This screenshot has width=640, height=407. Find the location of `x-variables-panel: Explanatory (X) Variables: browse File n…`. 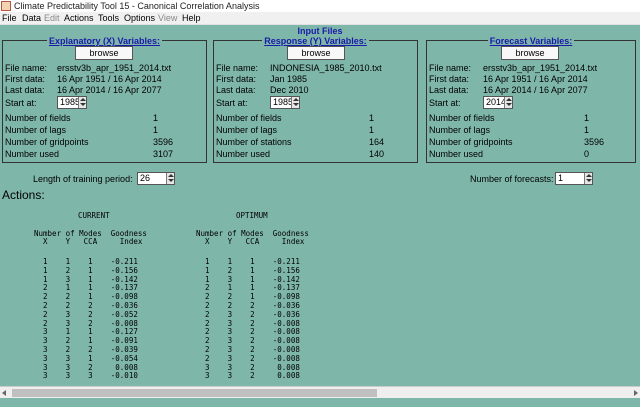

x-variables-panel: Explanatory (X) Variables: browse File n… is located at coordinates (104, 99).